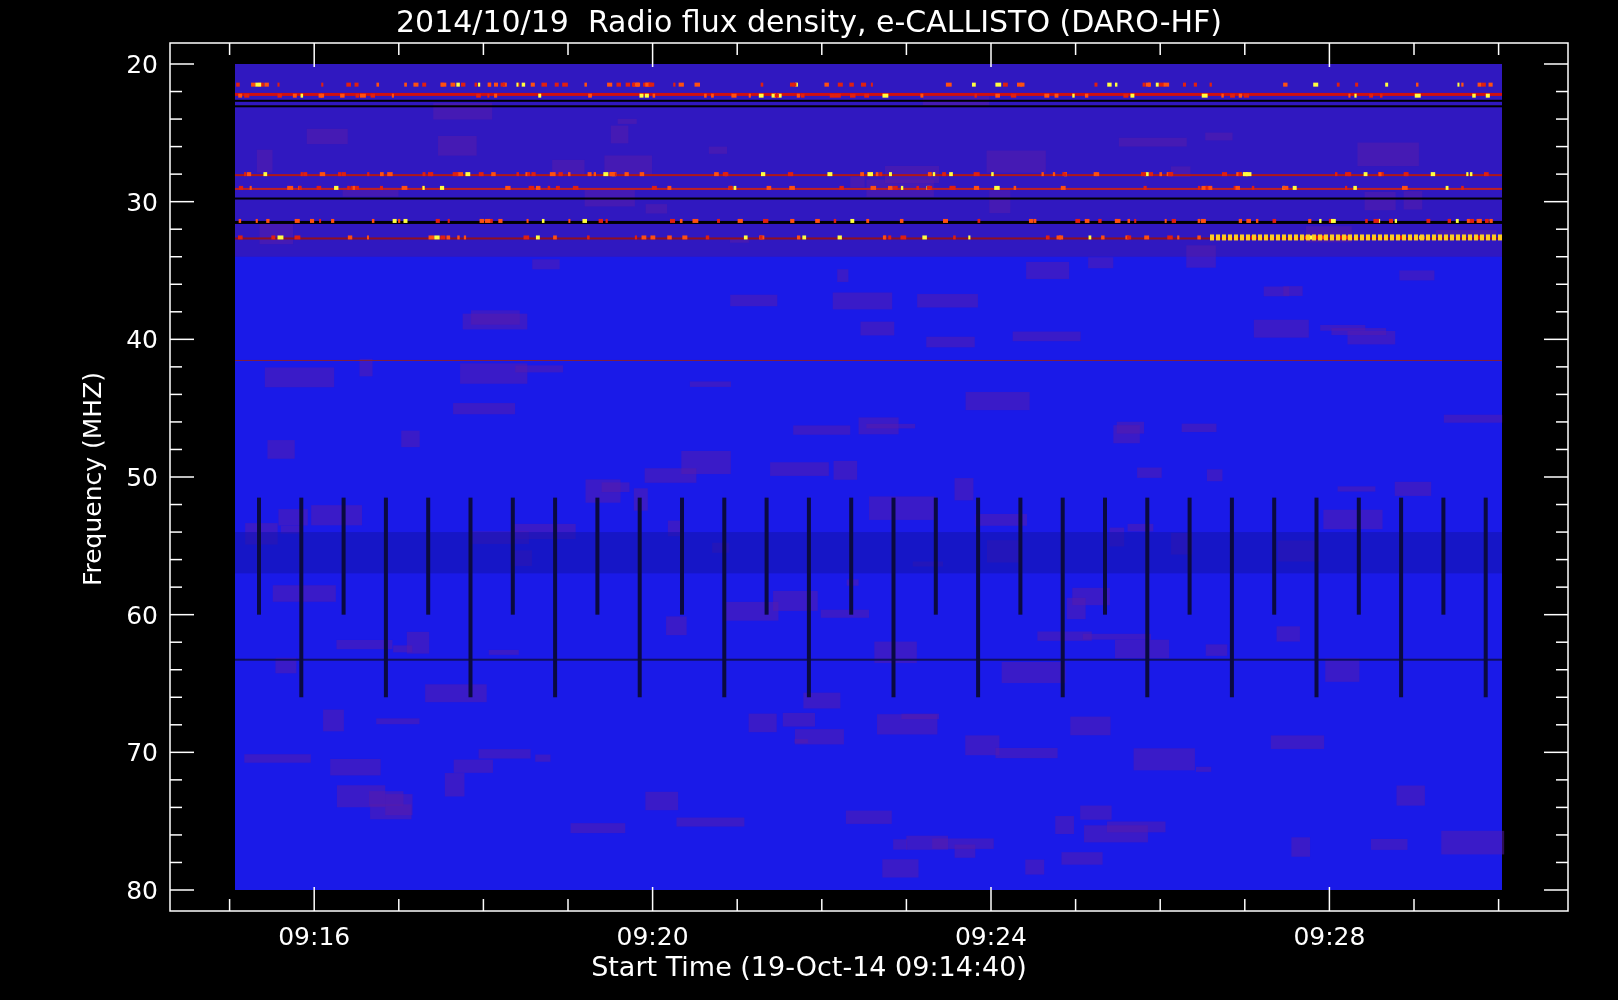 The image size is (1618, 1000). What do you see at coordinates (142, 477) in the screenshot?
I see `y-tick-label: 50` at bounding box center [142, 477].